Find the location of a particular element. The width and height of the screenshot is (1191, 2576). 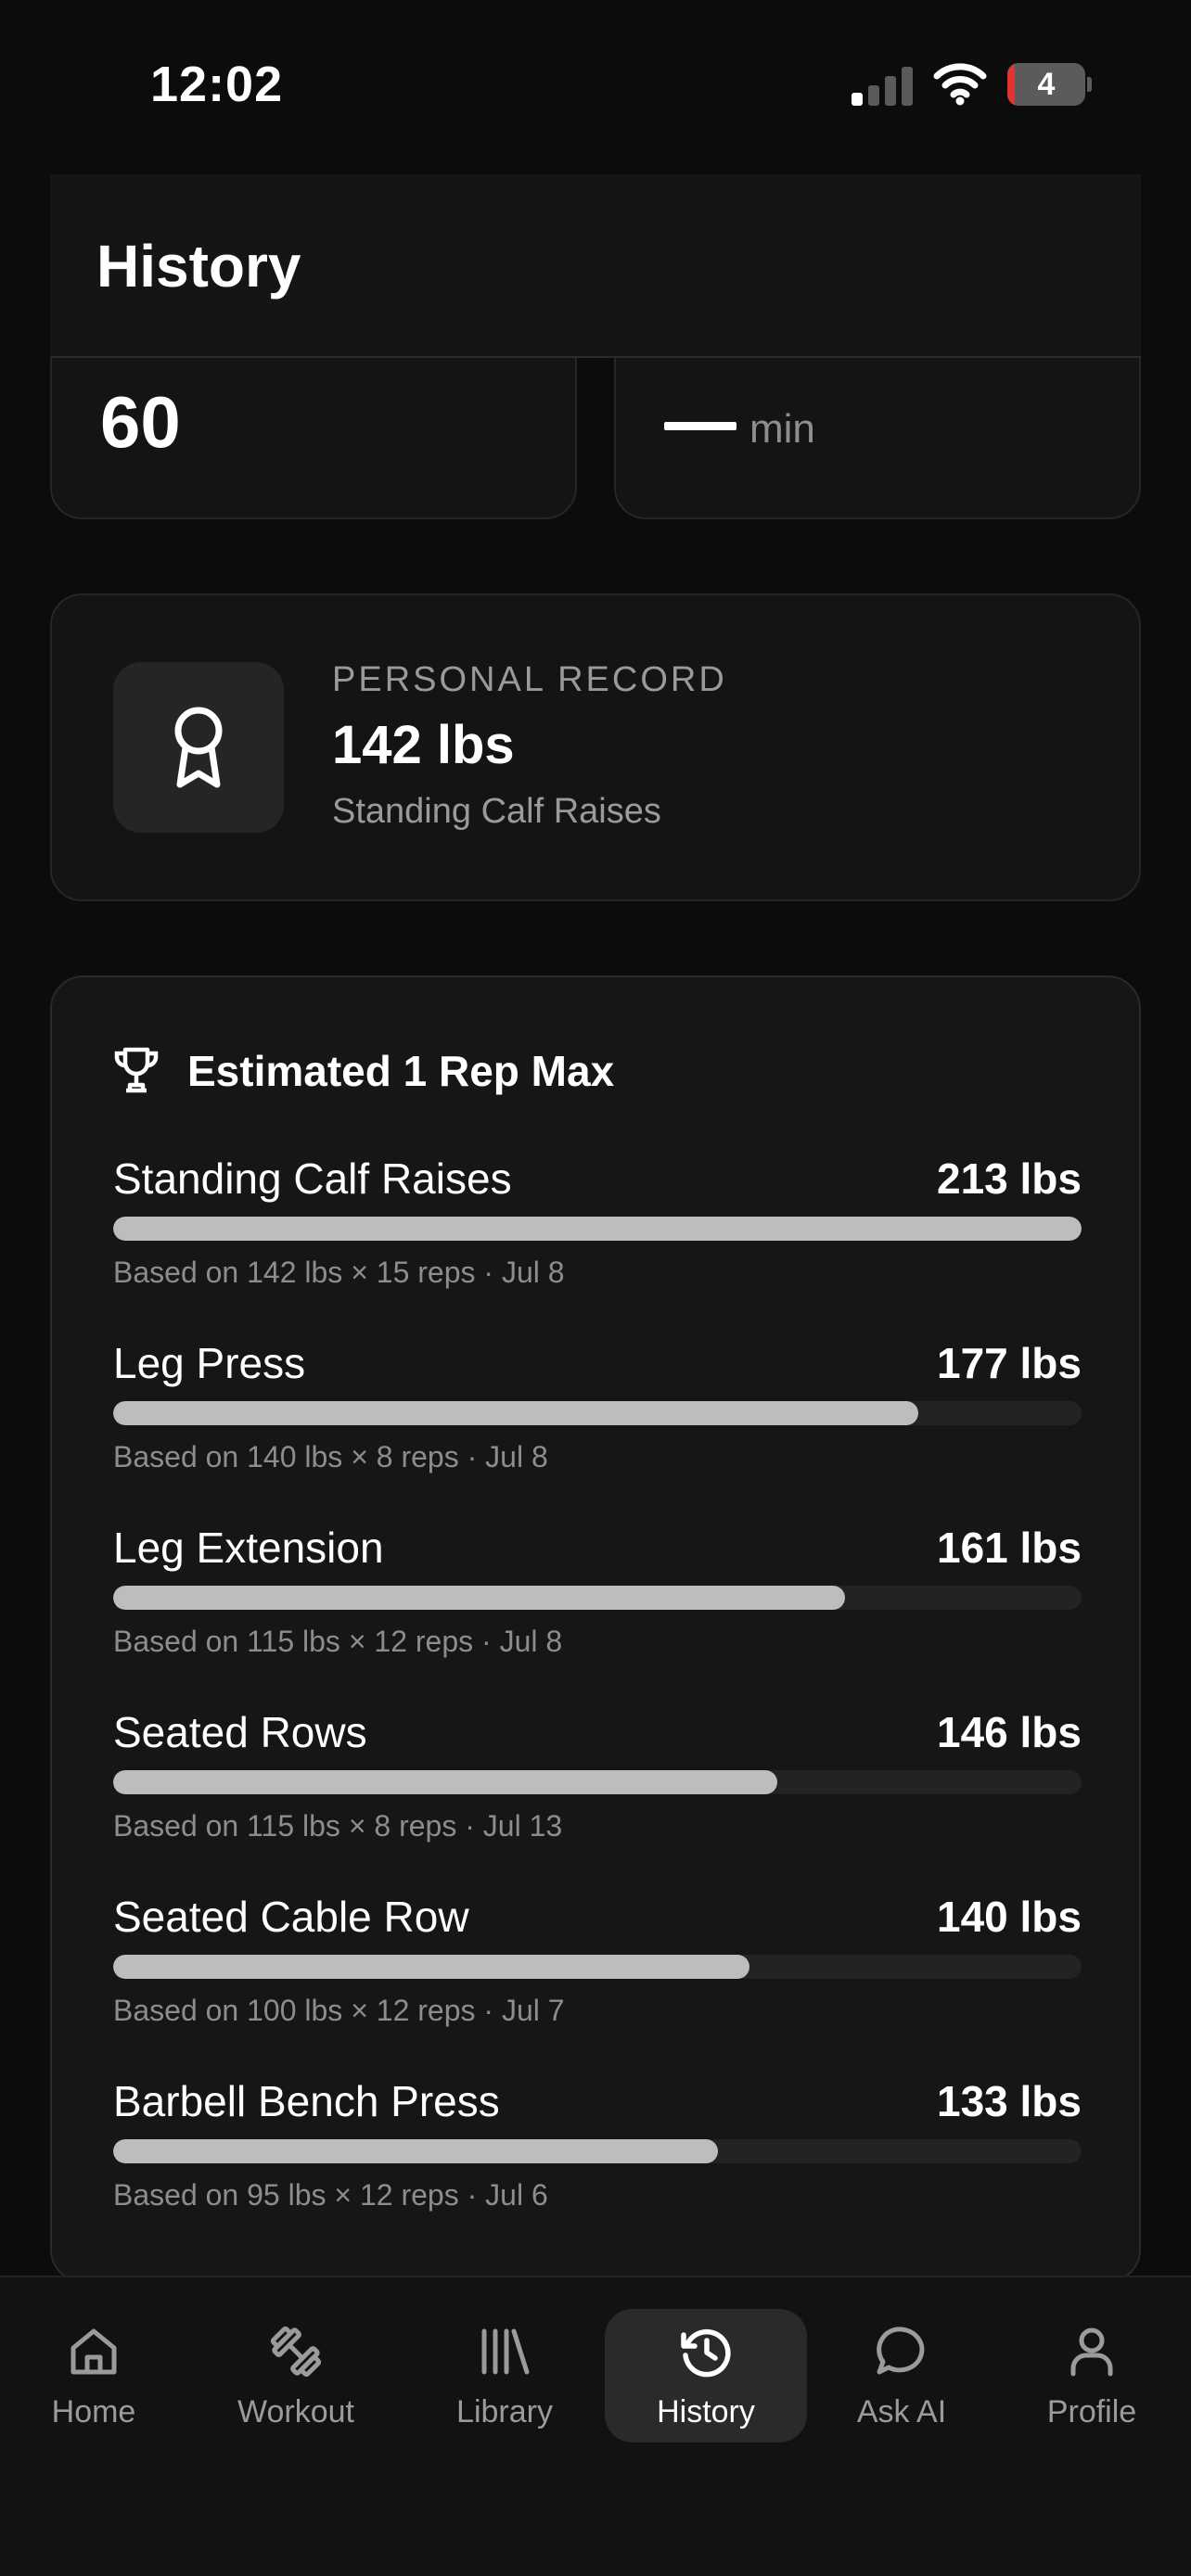

exercise-name: Standing Calf Raises is located at coordinates (312, 1178).